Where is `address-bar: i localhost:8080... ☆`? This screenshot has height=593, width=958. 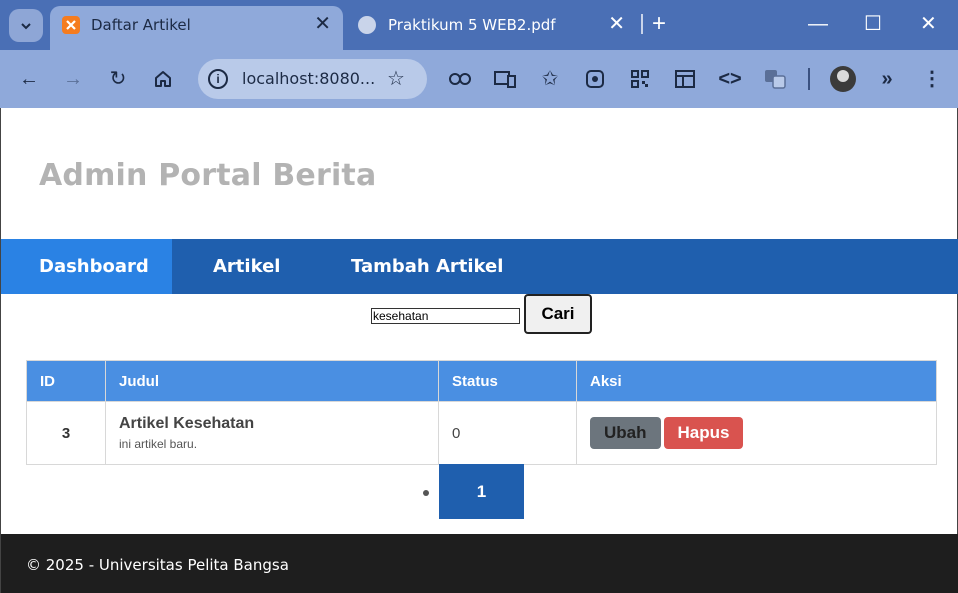
address-bar: i localhost:8080... ☆ is located at coordinates (312, 79).